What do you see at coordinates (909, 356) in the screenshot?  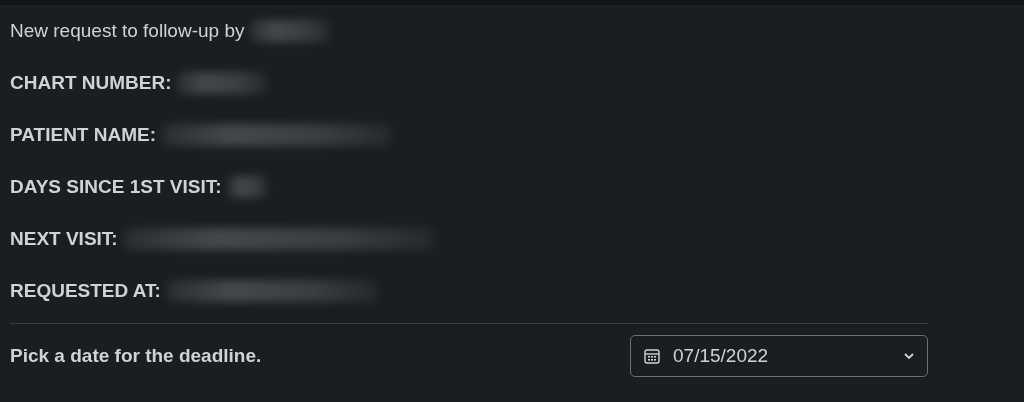 I see `chevron-down-icon` at bounding box center [909, 356].